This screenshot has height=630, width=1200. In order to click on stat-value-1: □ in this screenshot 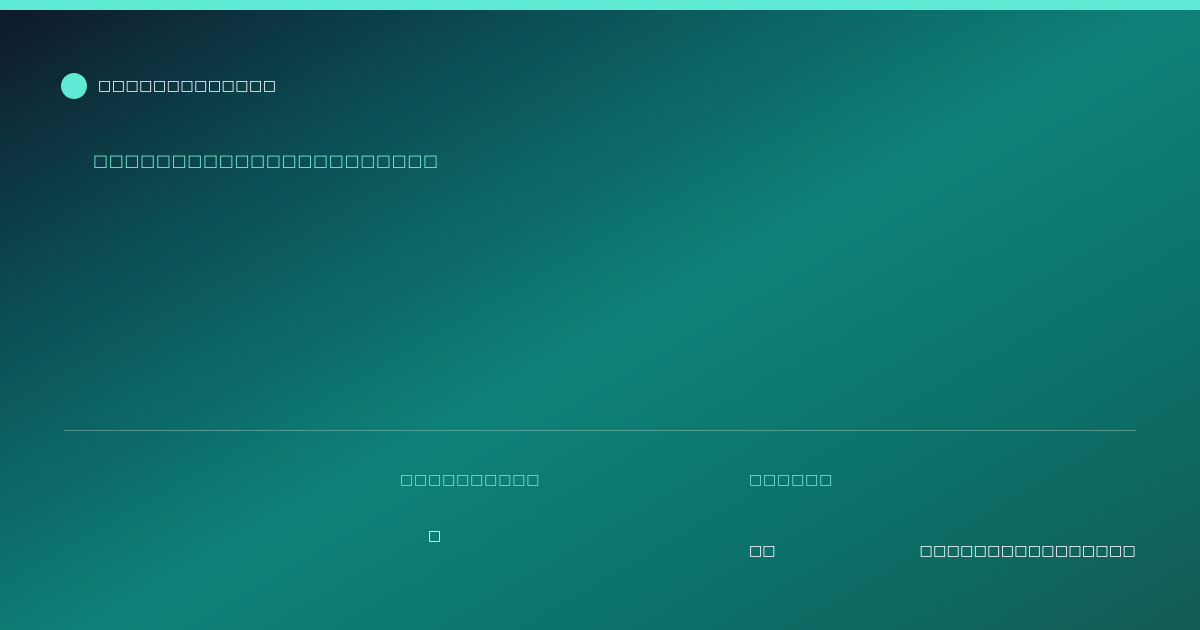, I will do `click(435, 536)`.